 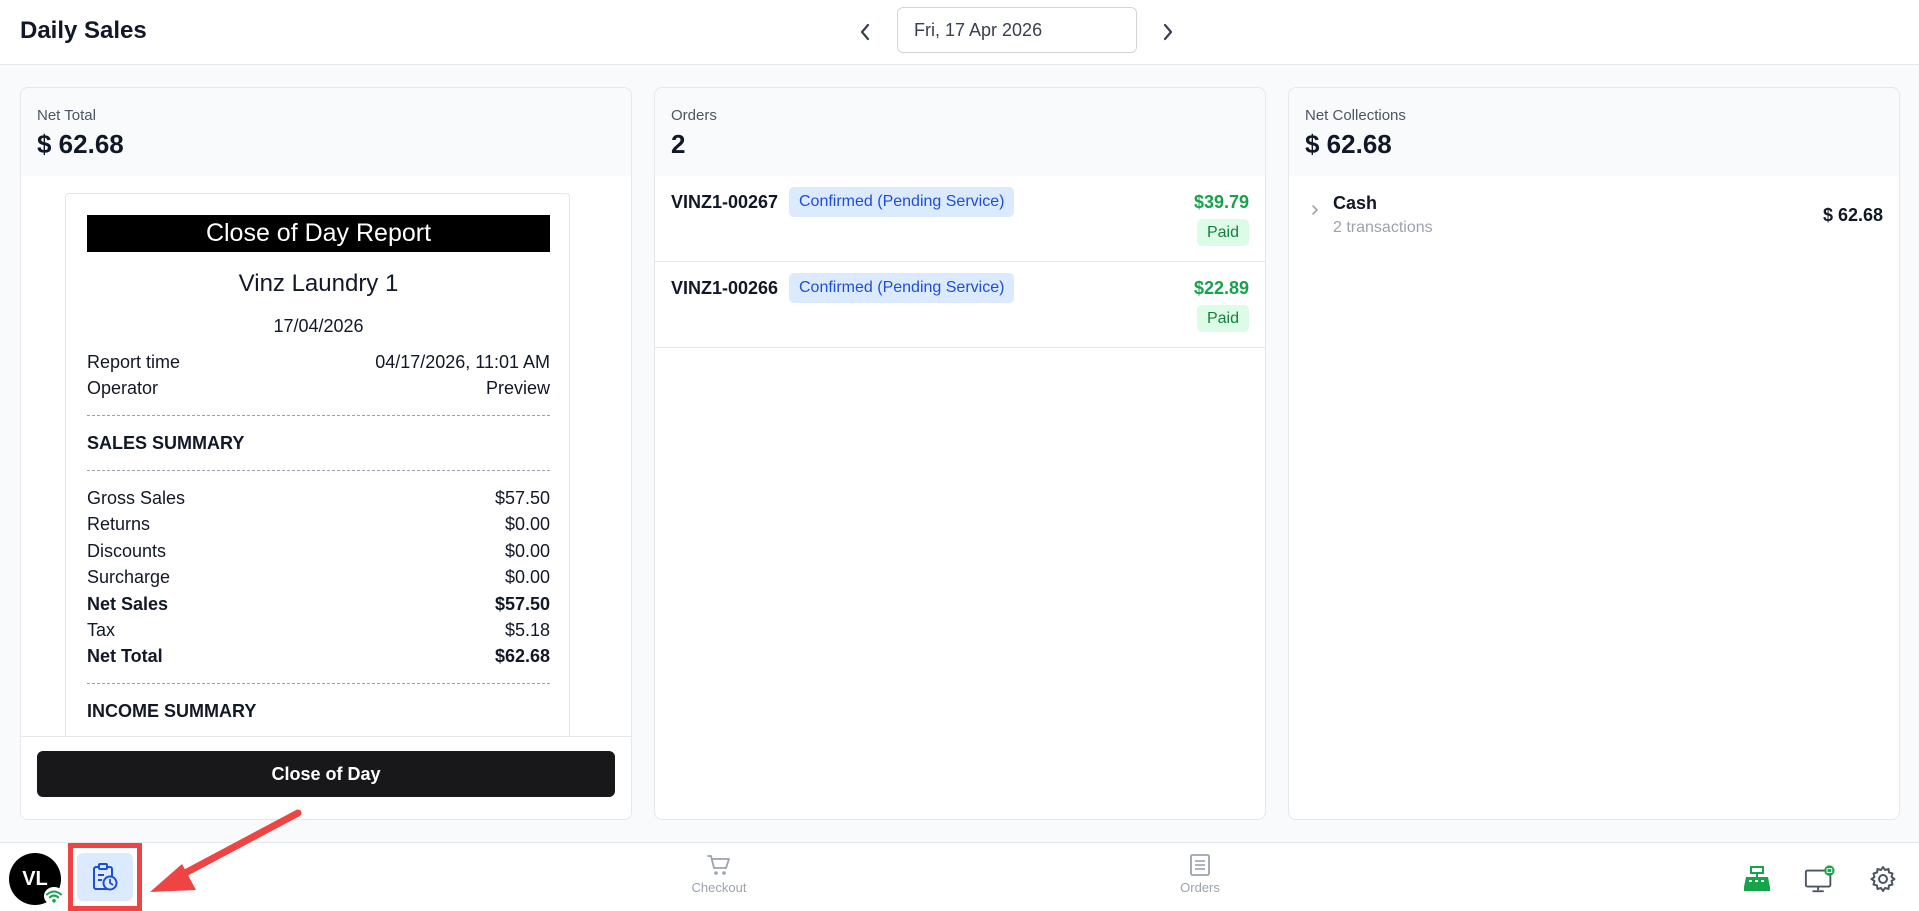 What do you see at coordinates (1017, 30) in the screenshot?
I see `date-picker-input: Fri, 17 Apr 2026` at bounding box center [1017, 30].